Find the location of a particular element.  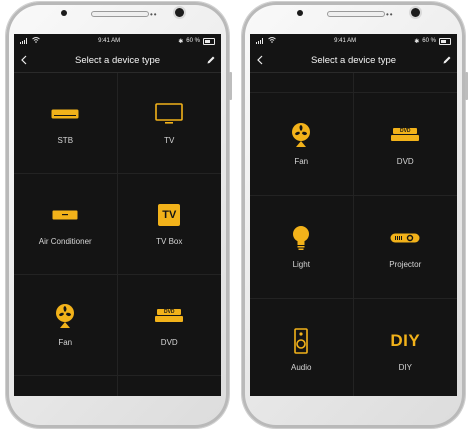

device-tile-light: Light is located at coordinates (302, 247).